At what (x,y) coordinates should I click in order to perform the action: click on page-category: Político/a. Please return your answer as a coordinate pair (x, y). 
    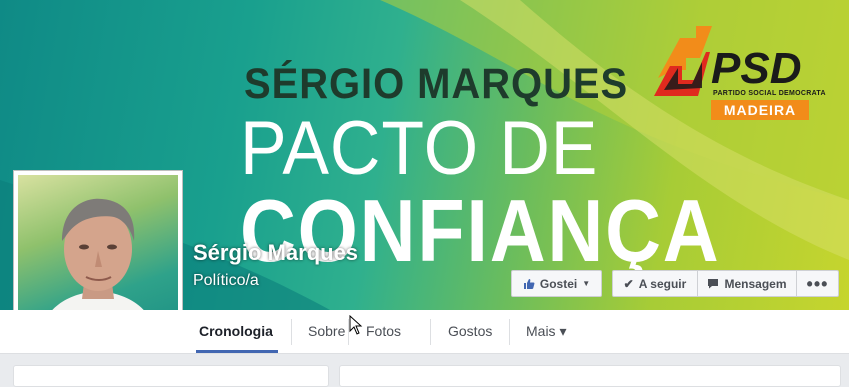
    Looking at the image, I should click on (226, 281).